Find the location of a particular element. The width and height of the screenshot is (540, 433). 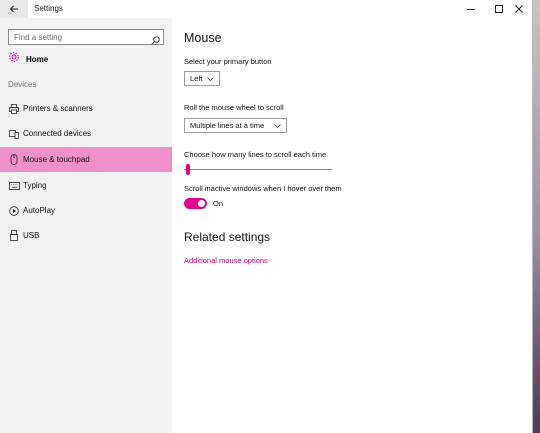

primary-button-dropdown: Left is located at coordinates (202, 78).